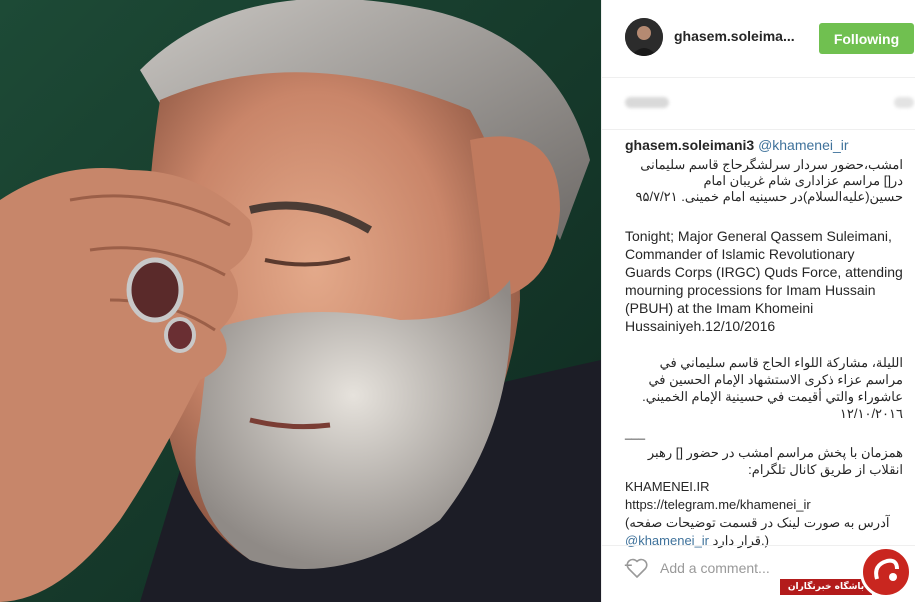 This screenshot has height=602, width=915. What do you see at coordinates (730, 568) in the screenshot?
I see `comment-input` at bounding box center [730, 568].